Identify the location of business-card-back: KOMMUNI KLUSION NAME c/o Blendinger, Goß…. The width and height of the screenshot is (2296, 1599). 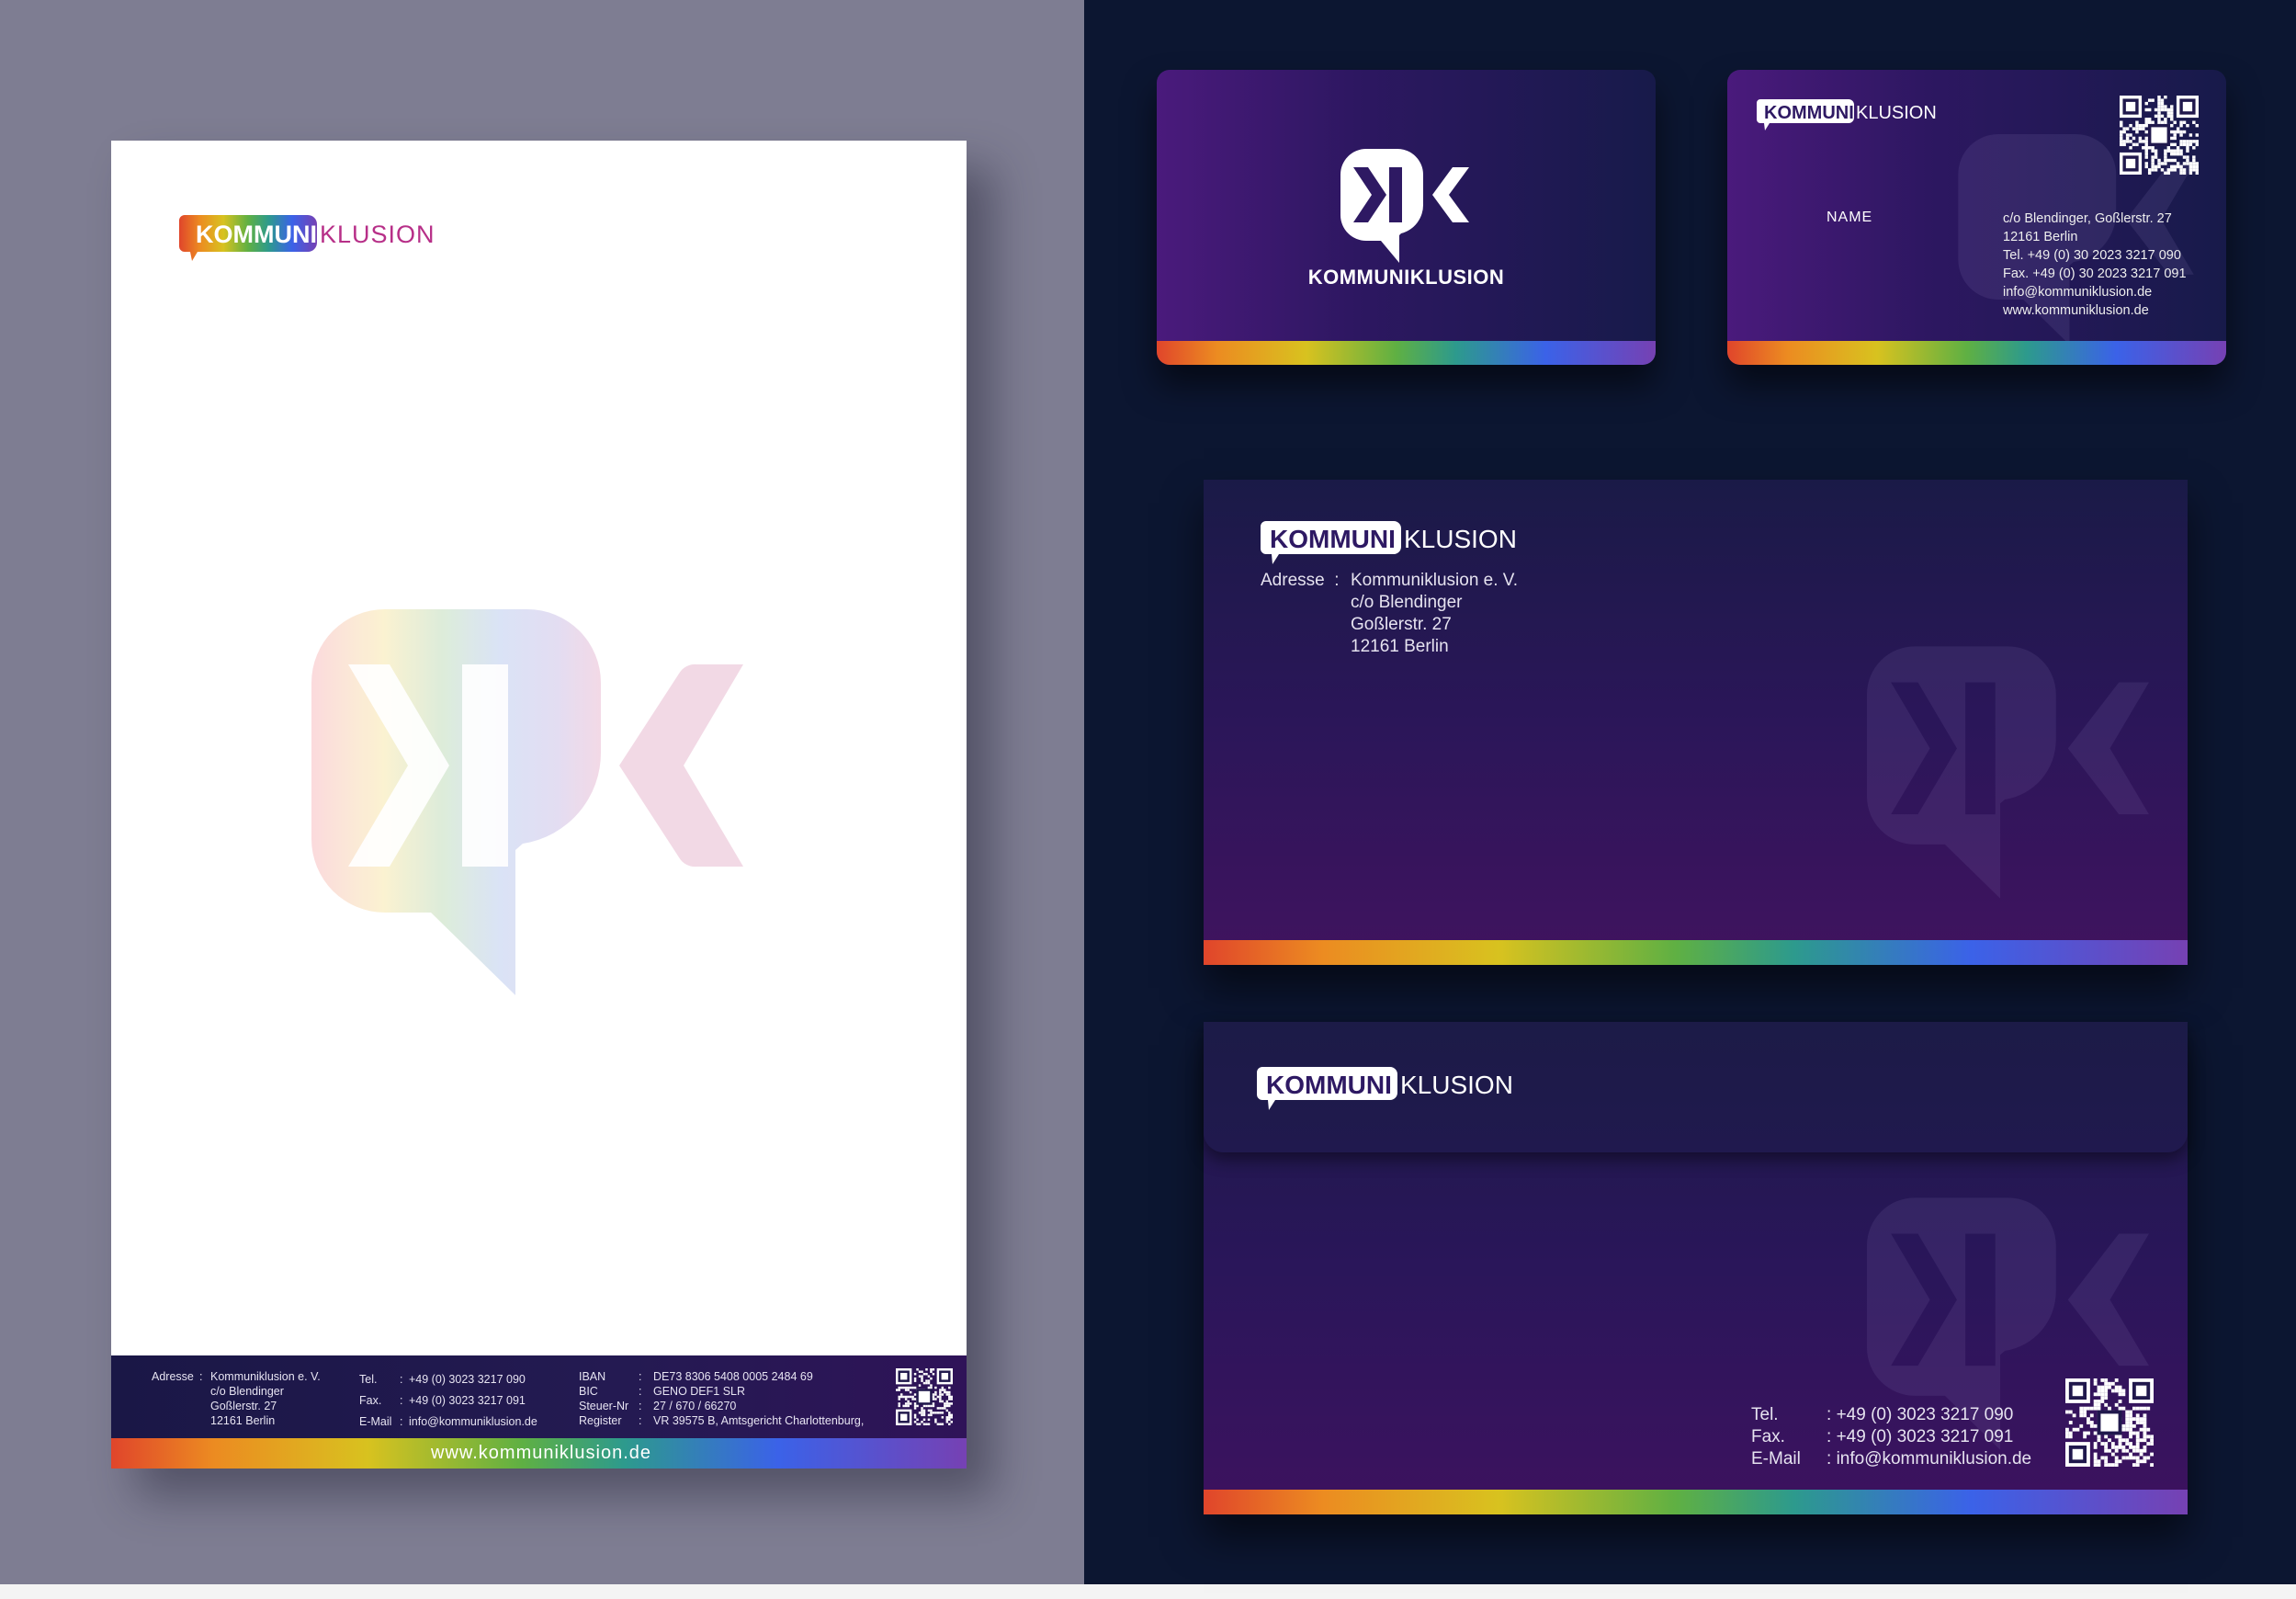
(1976, 217).